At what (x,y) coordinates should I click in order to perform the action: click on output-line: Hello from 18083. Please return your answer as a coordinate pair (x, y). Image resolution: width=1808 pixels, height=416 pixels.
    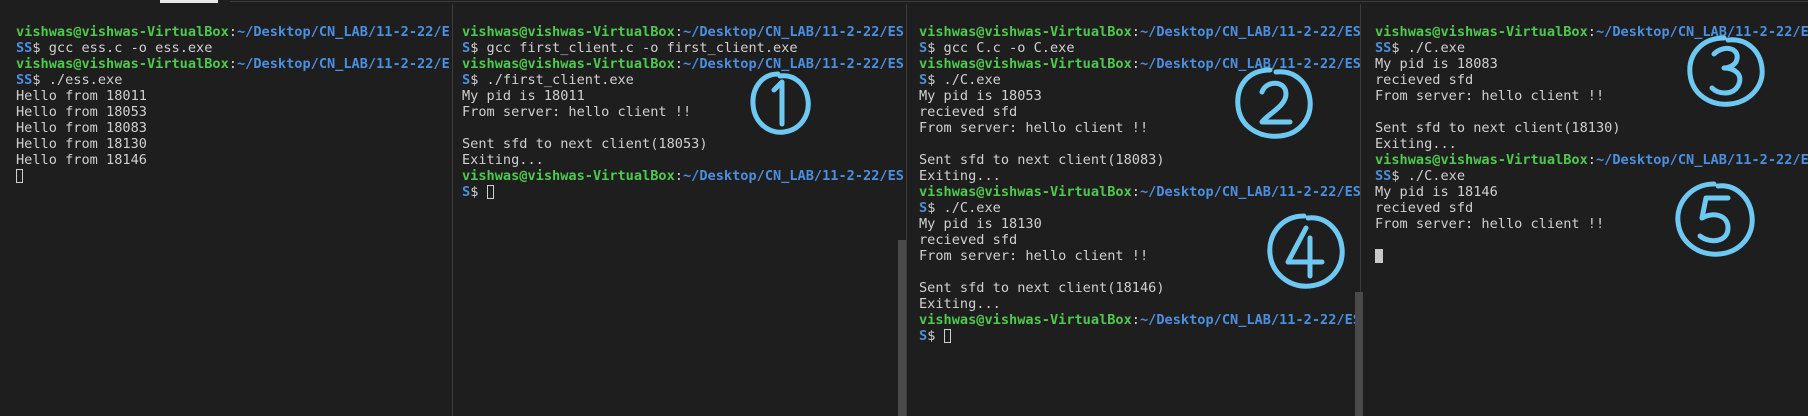
    Looking at the image, I should click on (81, 128).